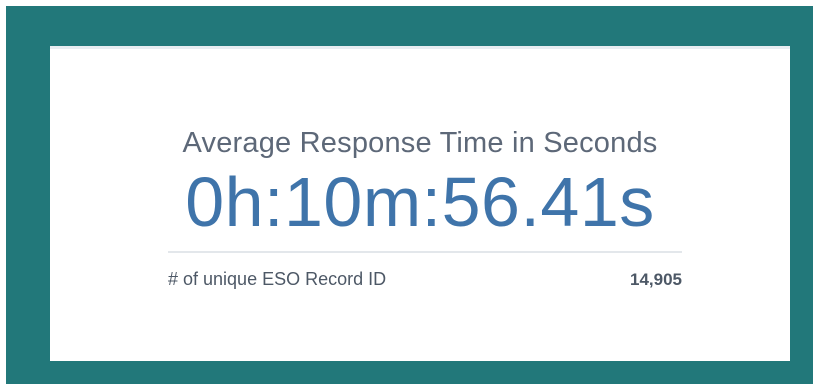 Image resolution: width=815 pixels, height=387 pixels. I want to click on metric-value: 0h:10m:56.41s, so click(420, 202).